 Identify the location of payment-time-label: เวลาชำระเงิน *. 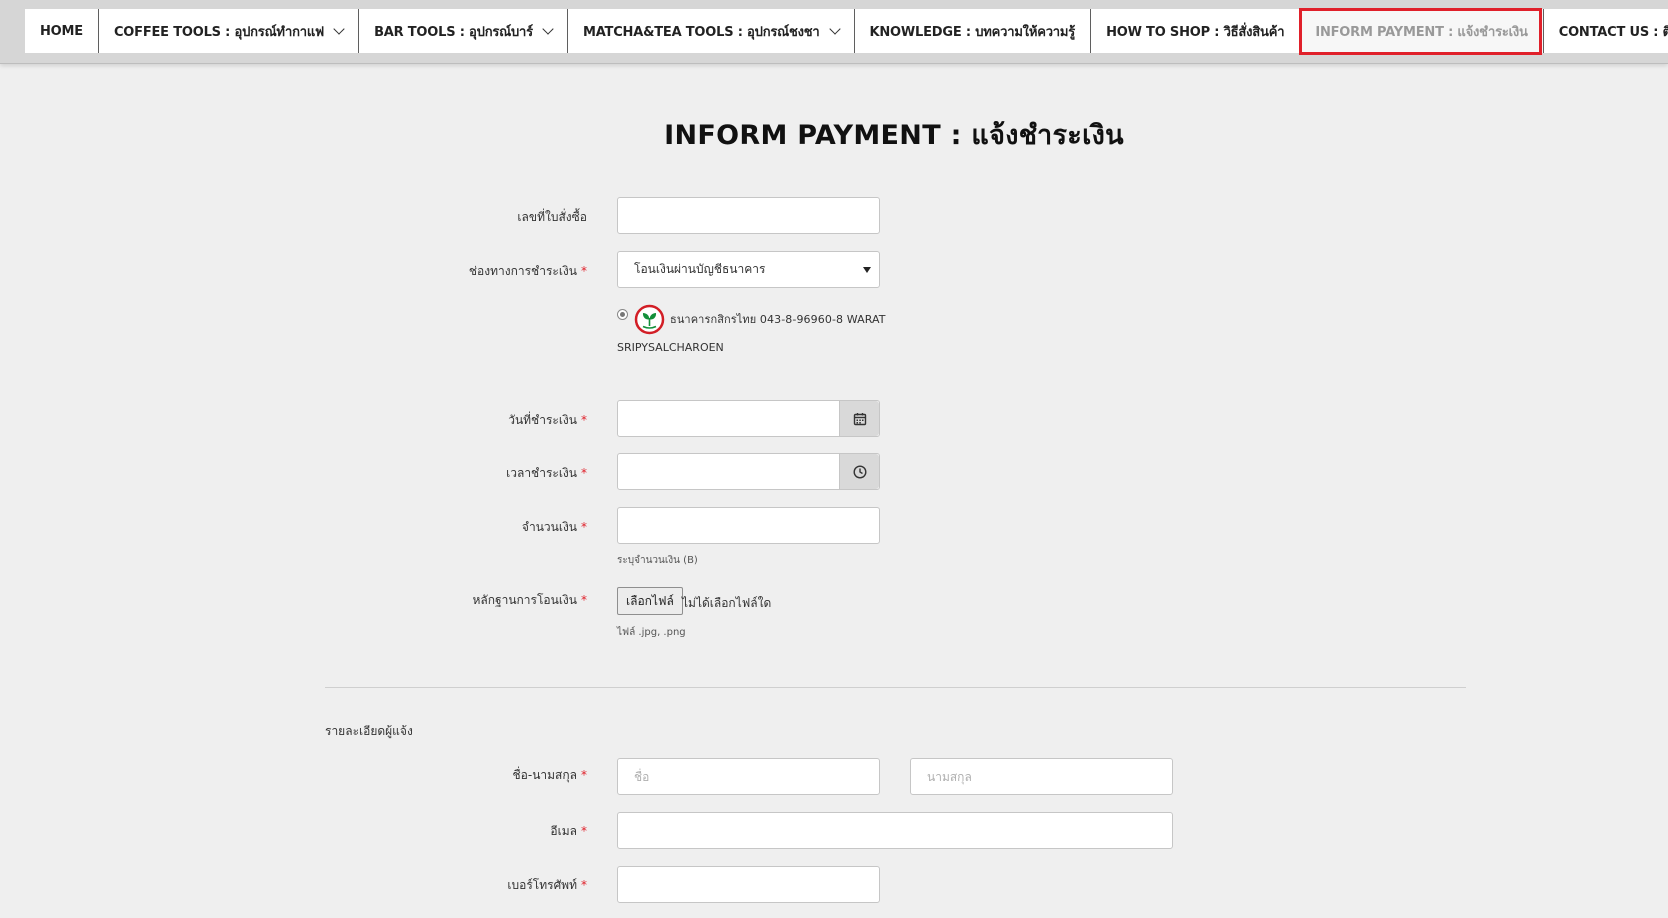
(437, 473).